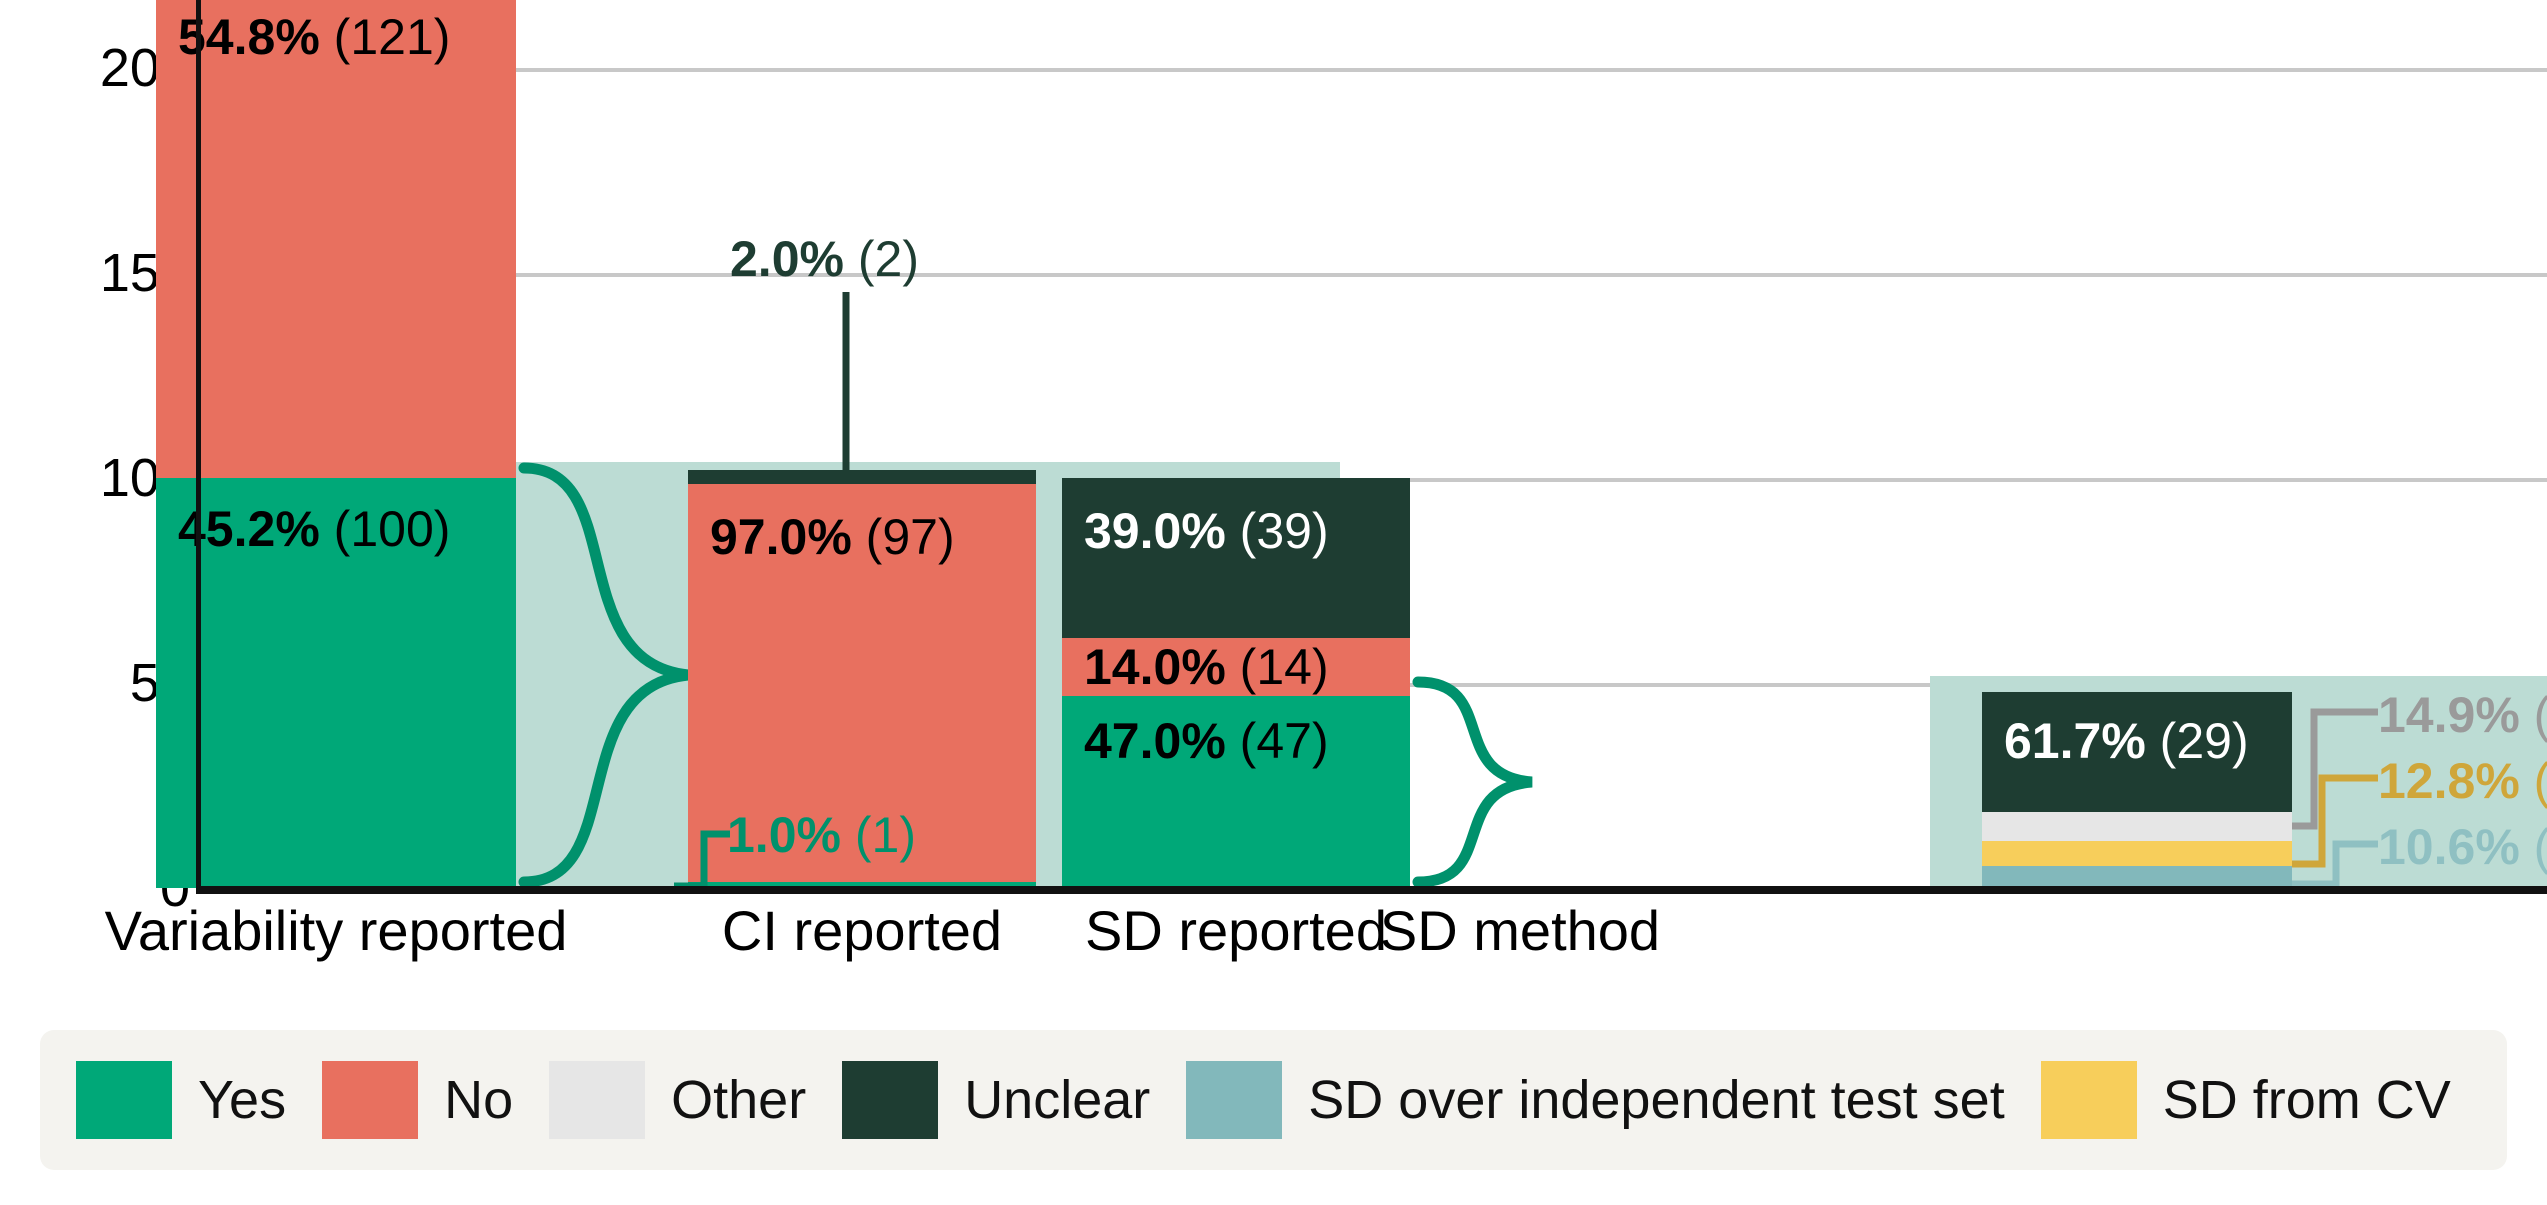  I want to click on bar-variability-segment-yes: 45.2% (100), so click(336, 683).